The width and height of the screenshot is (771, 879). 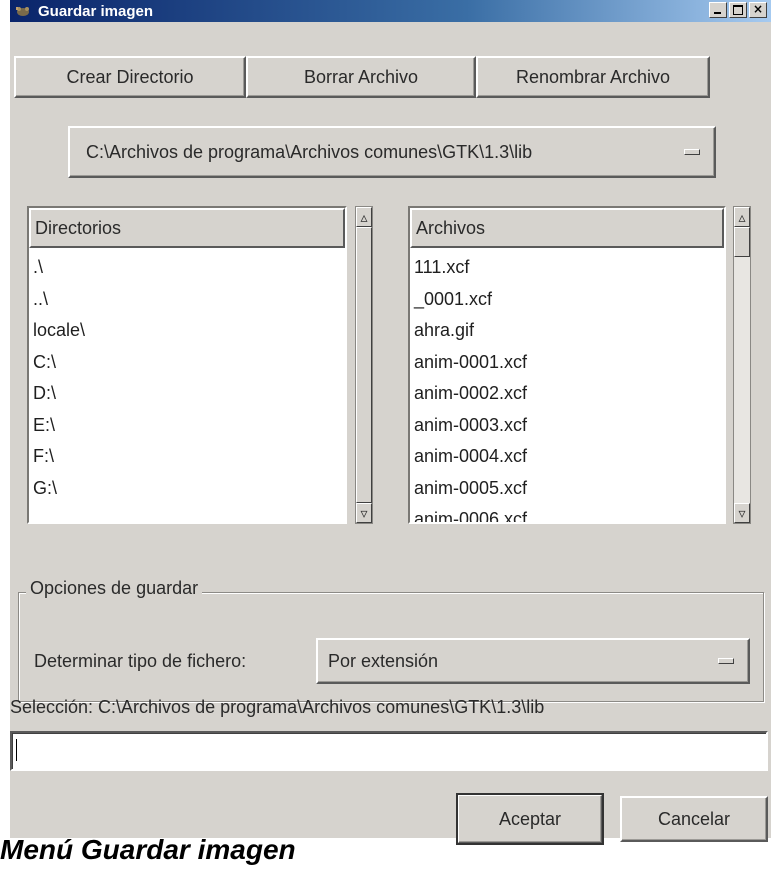 What do you see at coordinates (114, 588) in the screenshot?
I see `save-options-legend: Opciones de guardar` at bounding box center [114, 588].